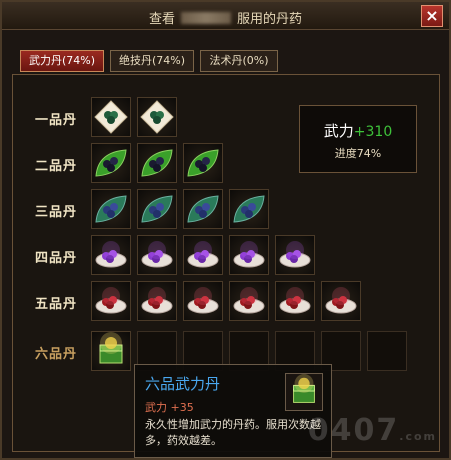 The height and width of the screenshot is (460, 451). I want to click on watermark-text: 0407, so click(353, 430).